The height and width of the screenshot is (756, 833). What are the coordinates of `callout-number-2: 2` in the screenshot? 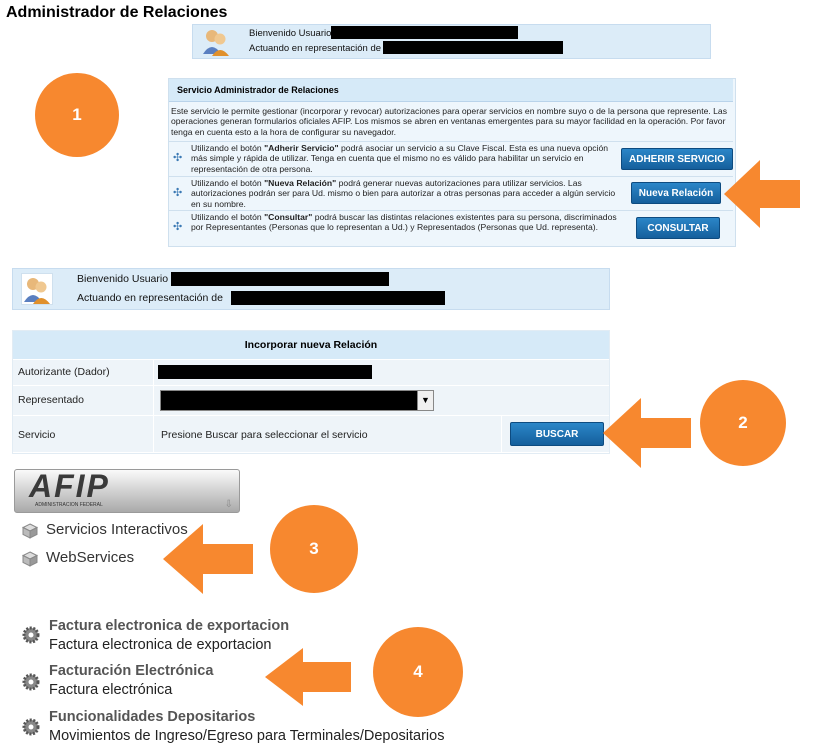 It's located at (743, 423).